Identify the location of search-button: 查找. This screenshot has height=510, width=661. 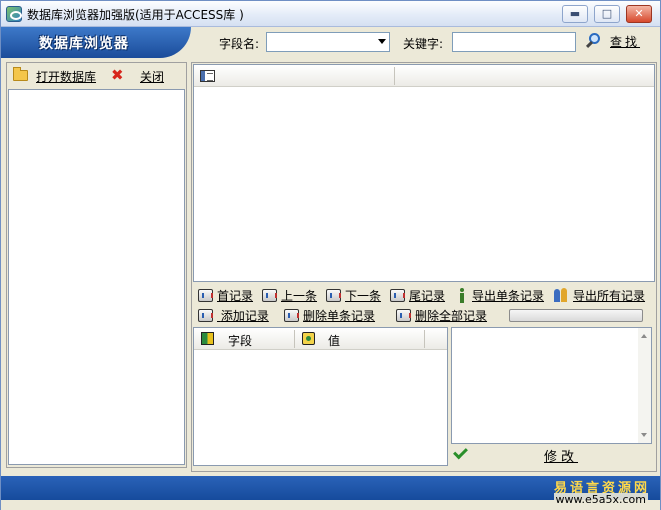
(616, 41).